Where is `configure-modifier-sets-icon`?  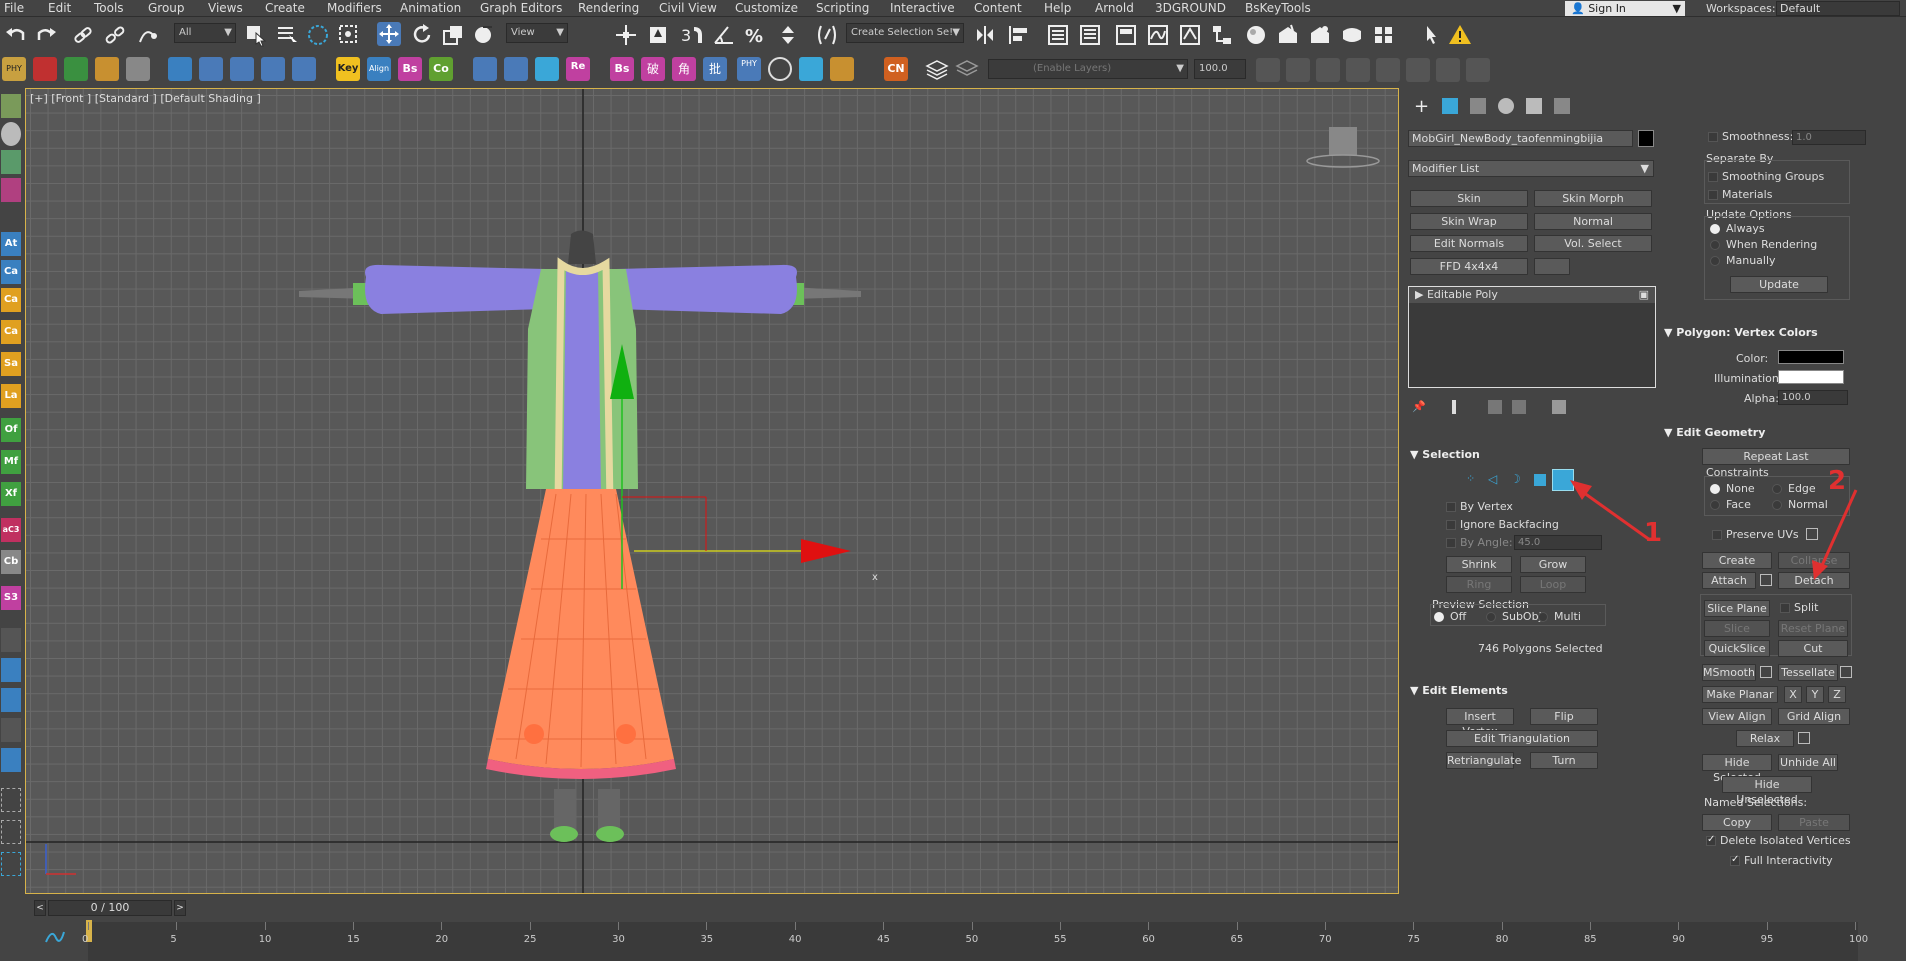 configure-modifier-sets-icon is located at coordinates (1559, 407).